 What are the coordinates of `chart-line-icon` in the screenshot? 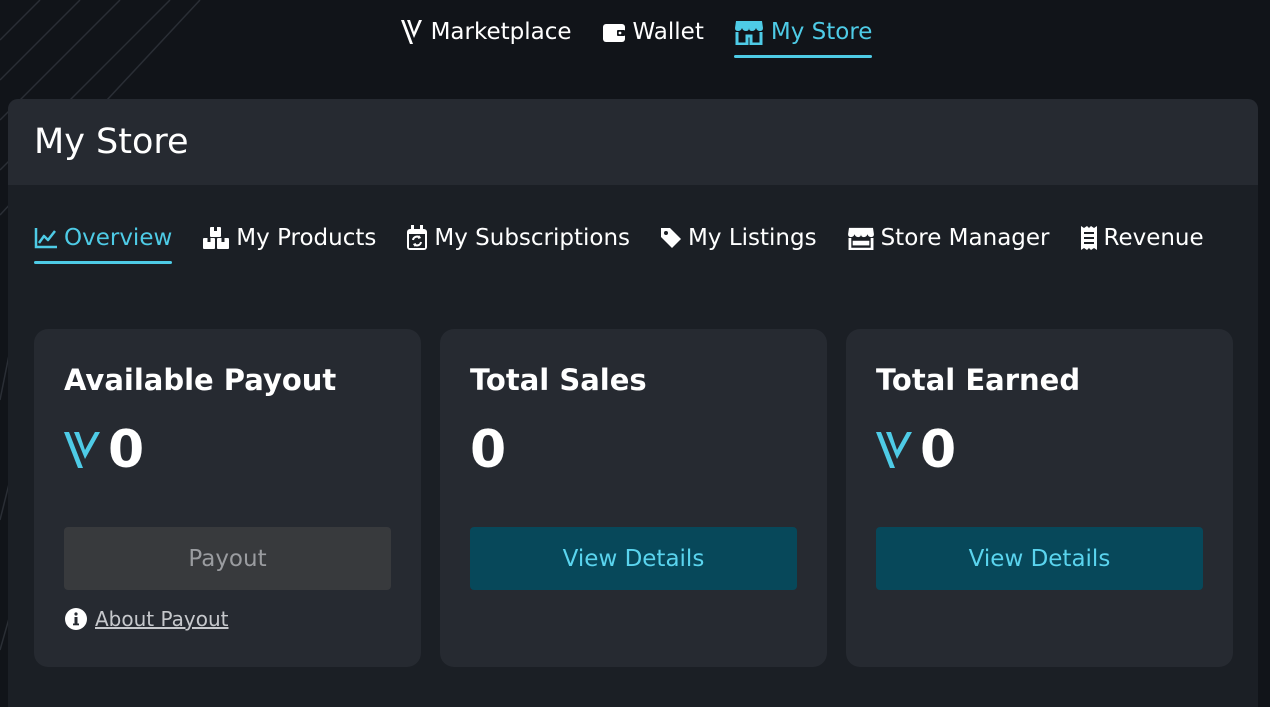 It's located at (45, 238).